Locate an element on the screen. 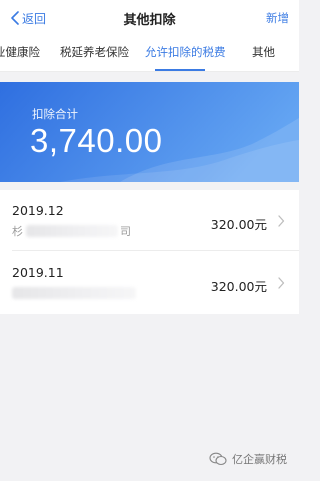 Image resolution: width=320 pixels, height=481 pixels. watermark-text: 亿企赢财税 is located at coordinates (259, 459).